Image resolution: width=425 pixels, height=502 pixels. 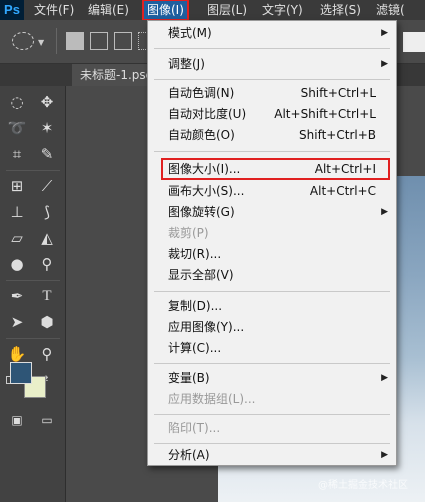 What do you see at coordinates (272, 93) in the screenshot?
I see `menu-item-auto-tone: 自动色调(N) Shift+Ctrl+L` at bounding box center [272, 93].